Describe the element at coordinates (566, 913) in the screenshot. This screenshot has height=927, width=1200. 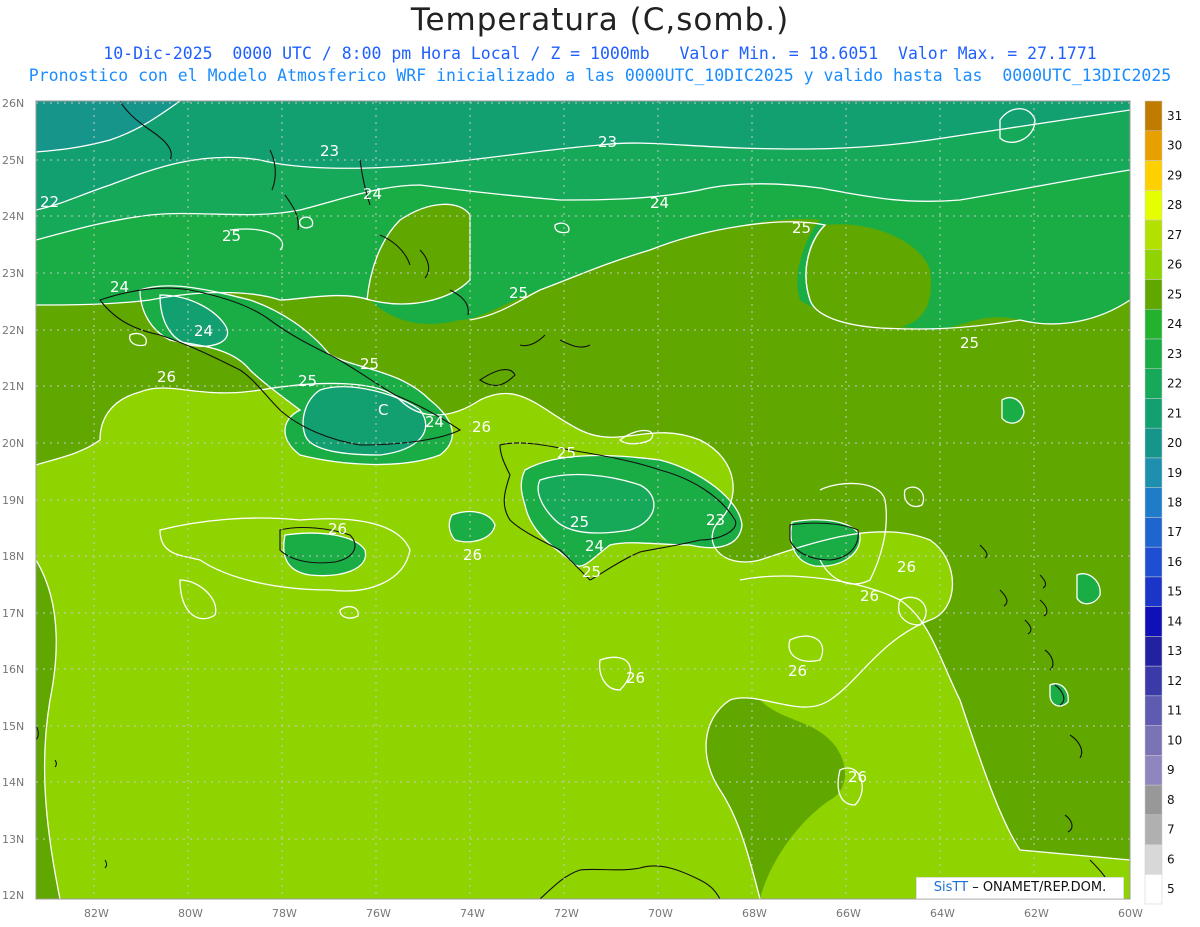
I see `lon-tick-label: 72W` at that location.